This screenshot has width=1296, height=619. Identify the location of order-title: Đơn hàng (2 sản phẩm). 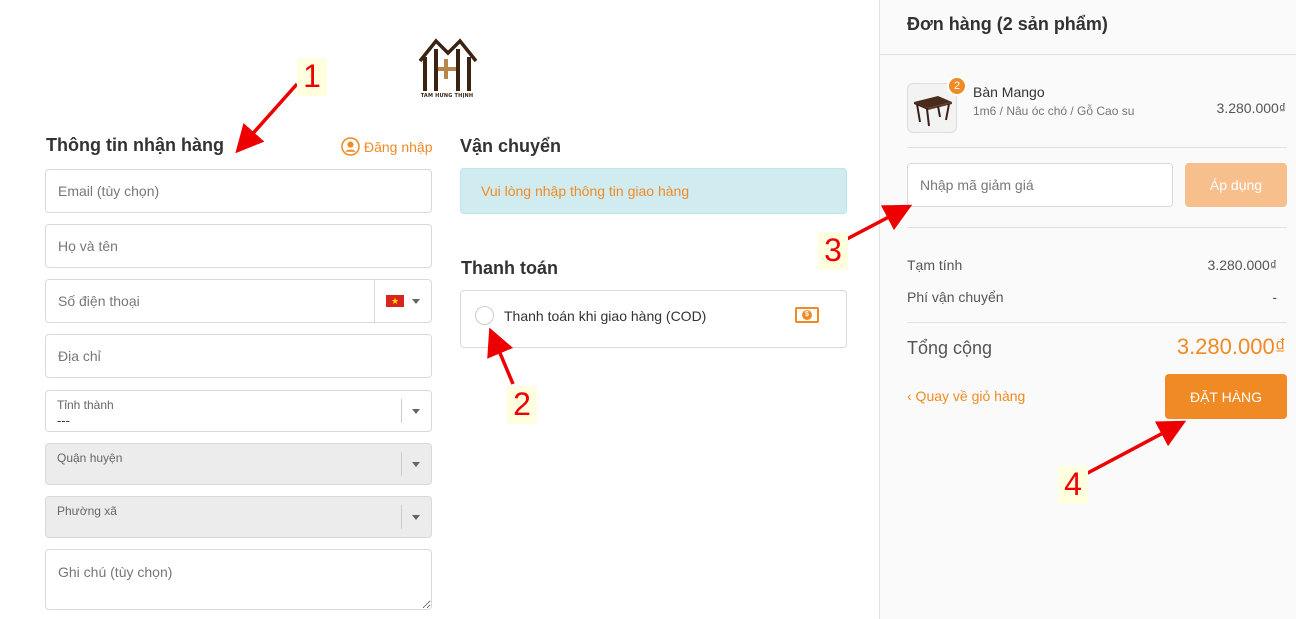
(1007, 24).